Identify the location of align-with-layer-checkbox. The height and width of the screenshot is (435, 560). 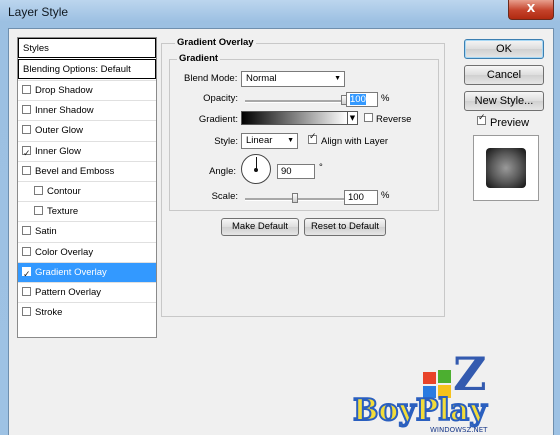
(312, 138).